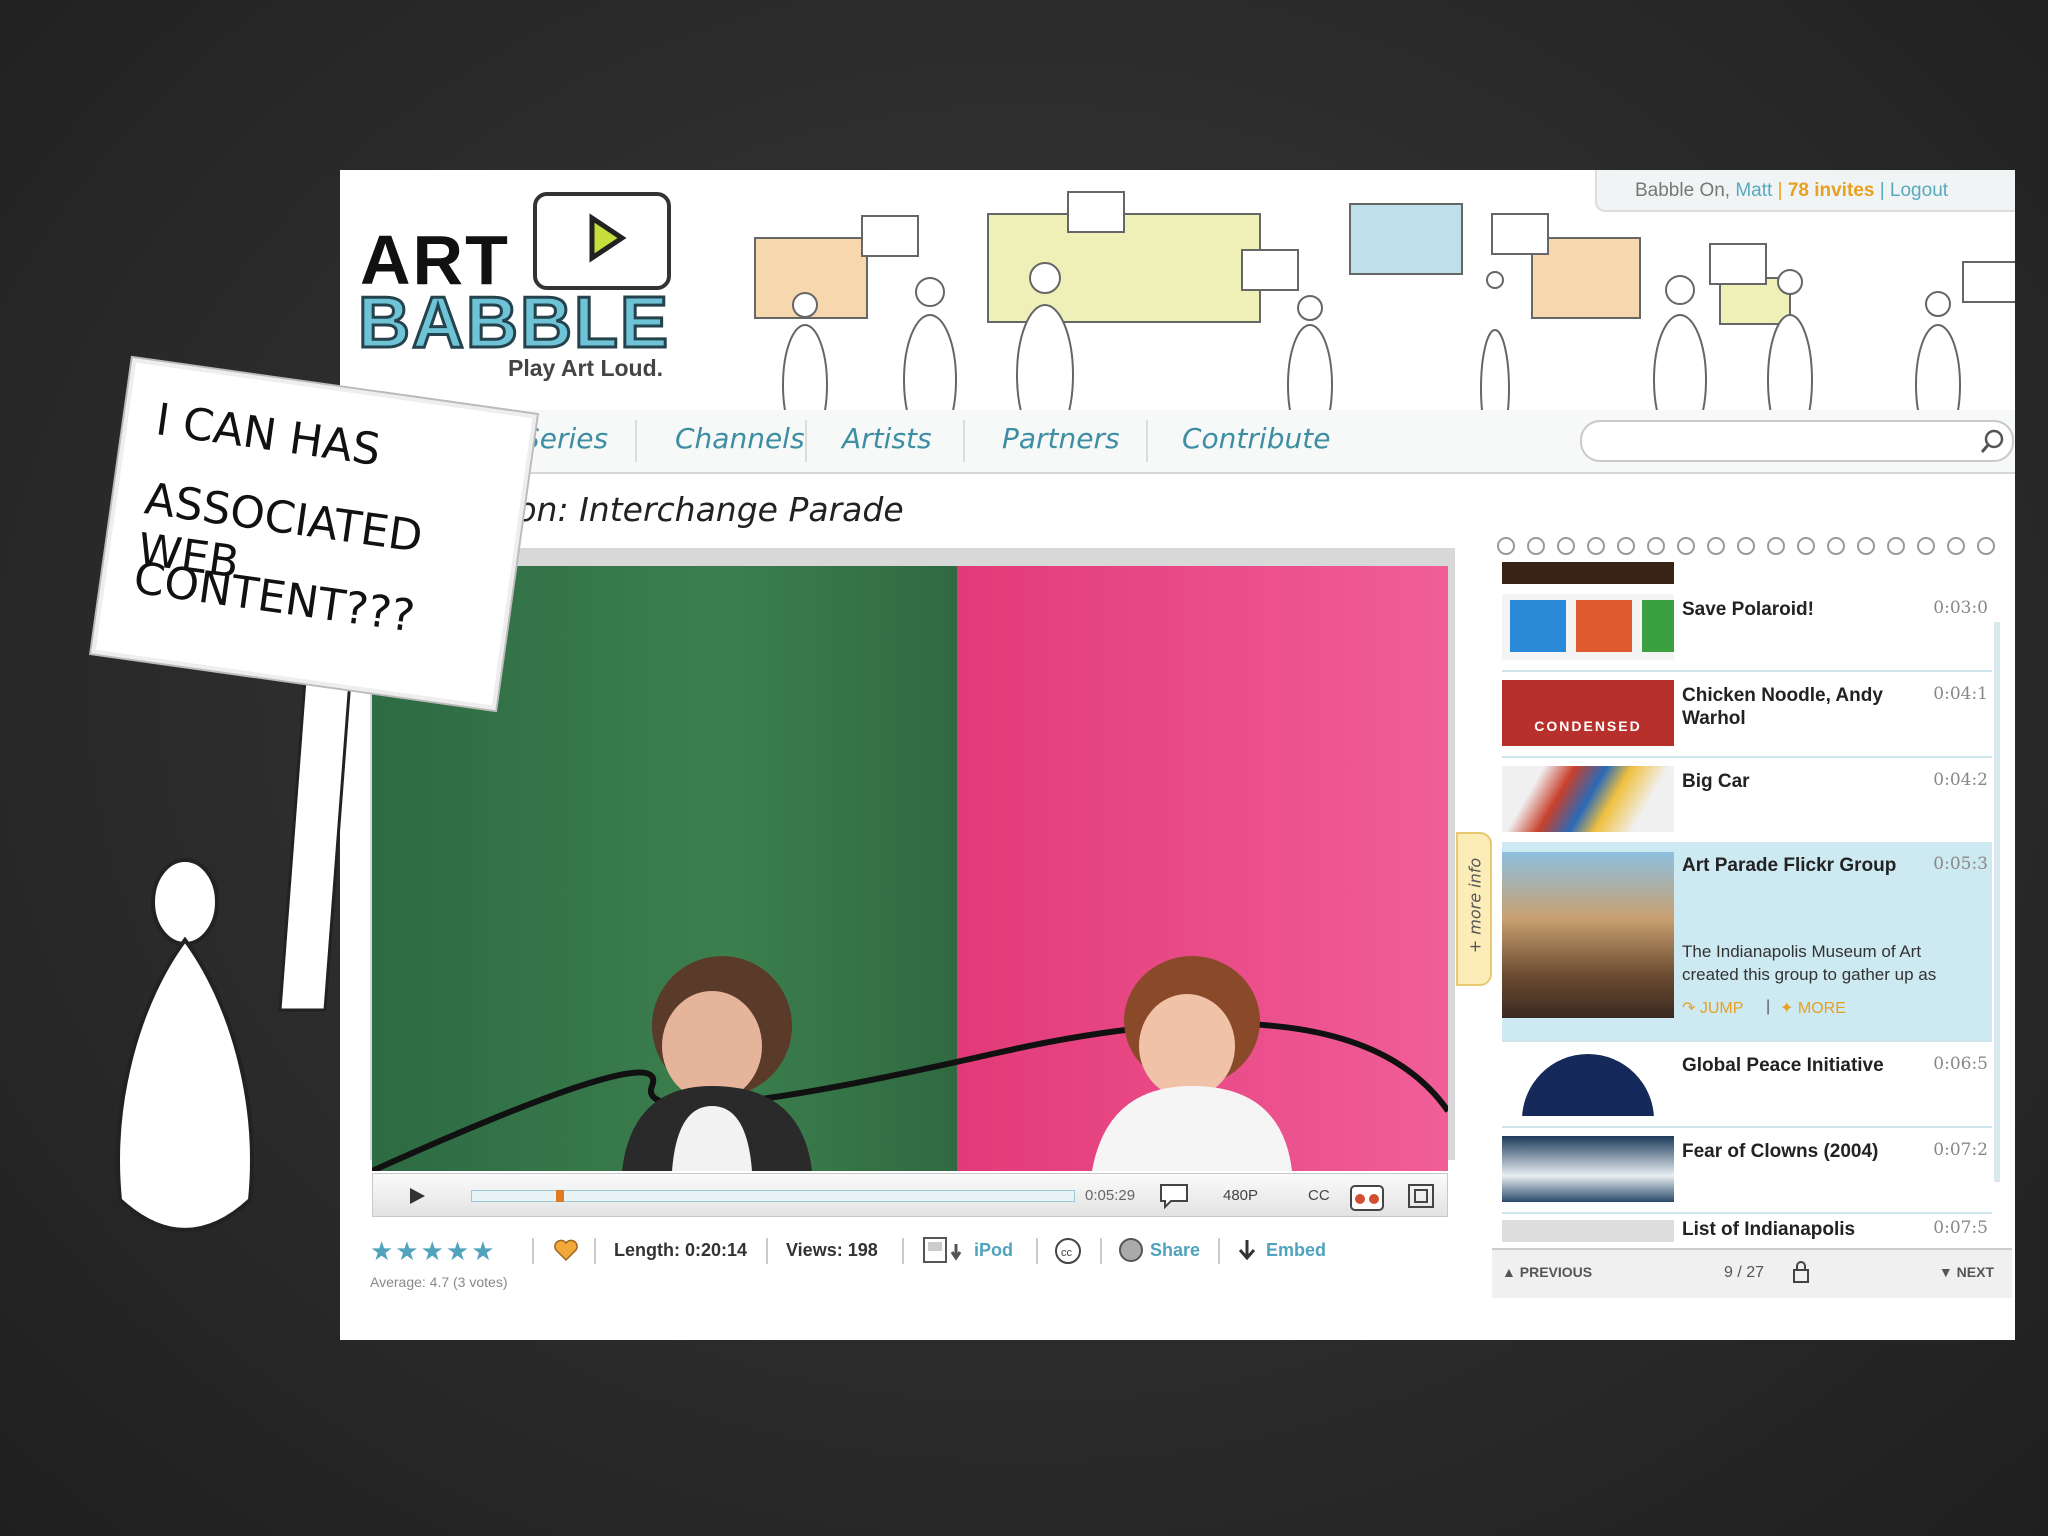  Describe the element at coordinates (1789, 865) in the screenshot. I see `playlist-item-title: Art Parade Flickr Group` at that location.